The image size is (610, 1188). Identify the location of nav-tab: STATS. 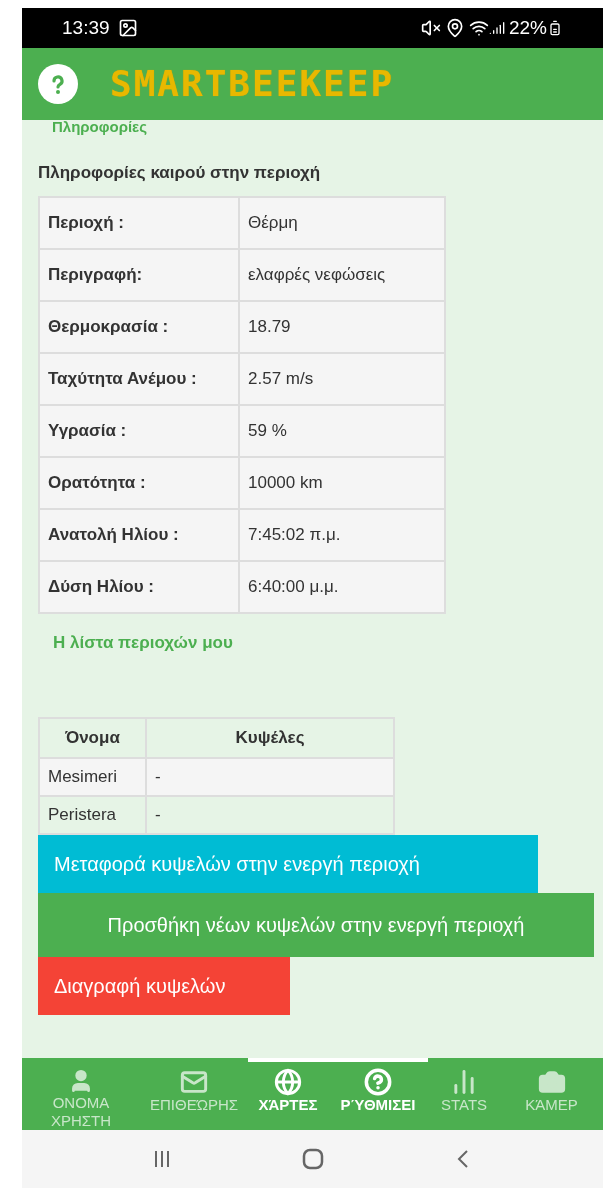
(464, 1094).